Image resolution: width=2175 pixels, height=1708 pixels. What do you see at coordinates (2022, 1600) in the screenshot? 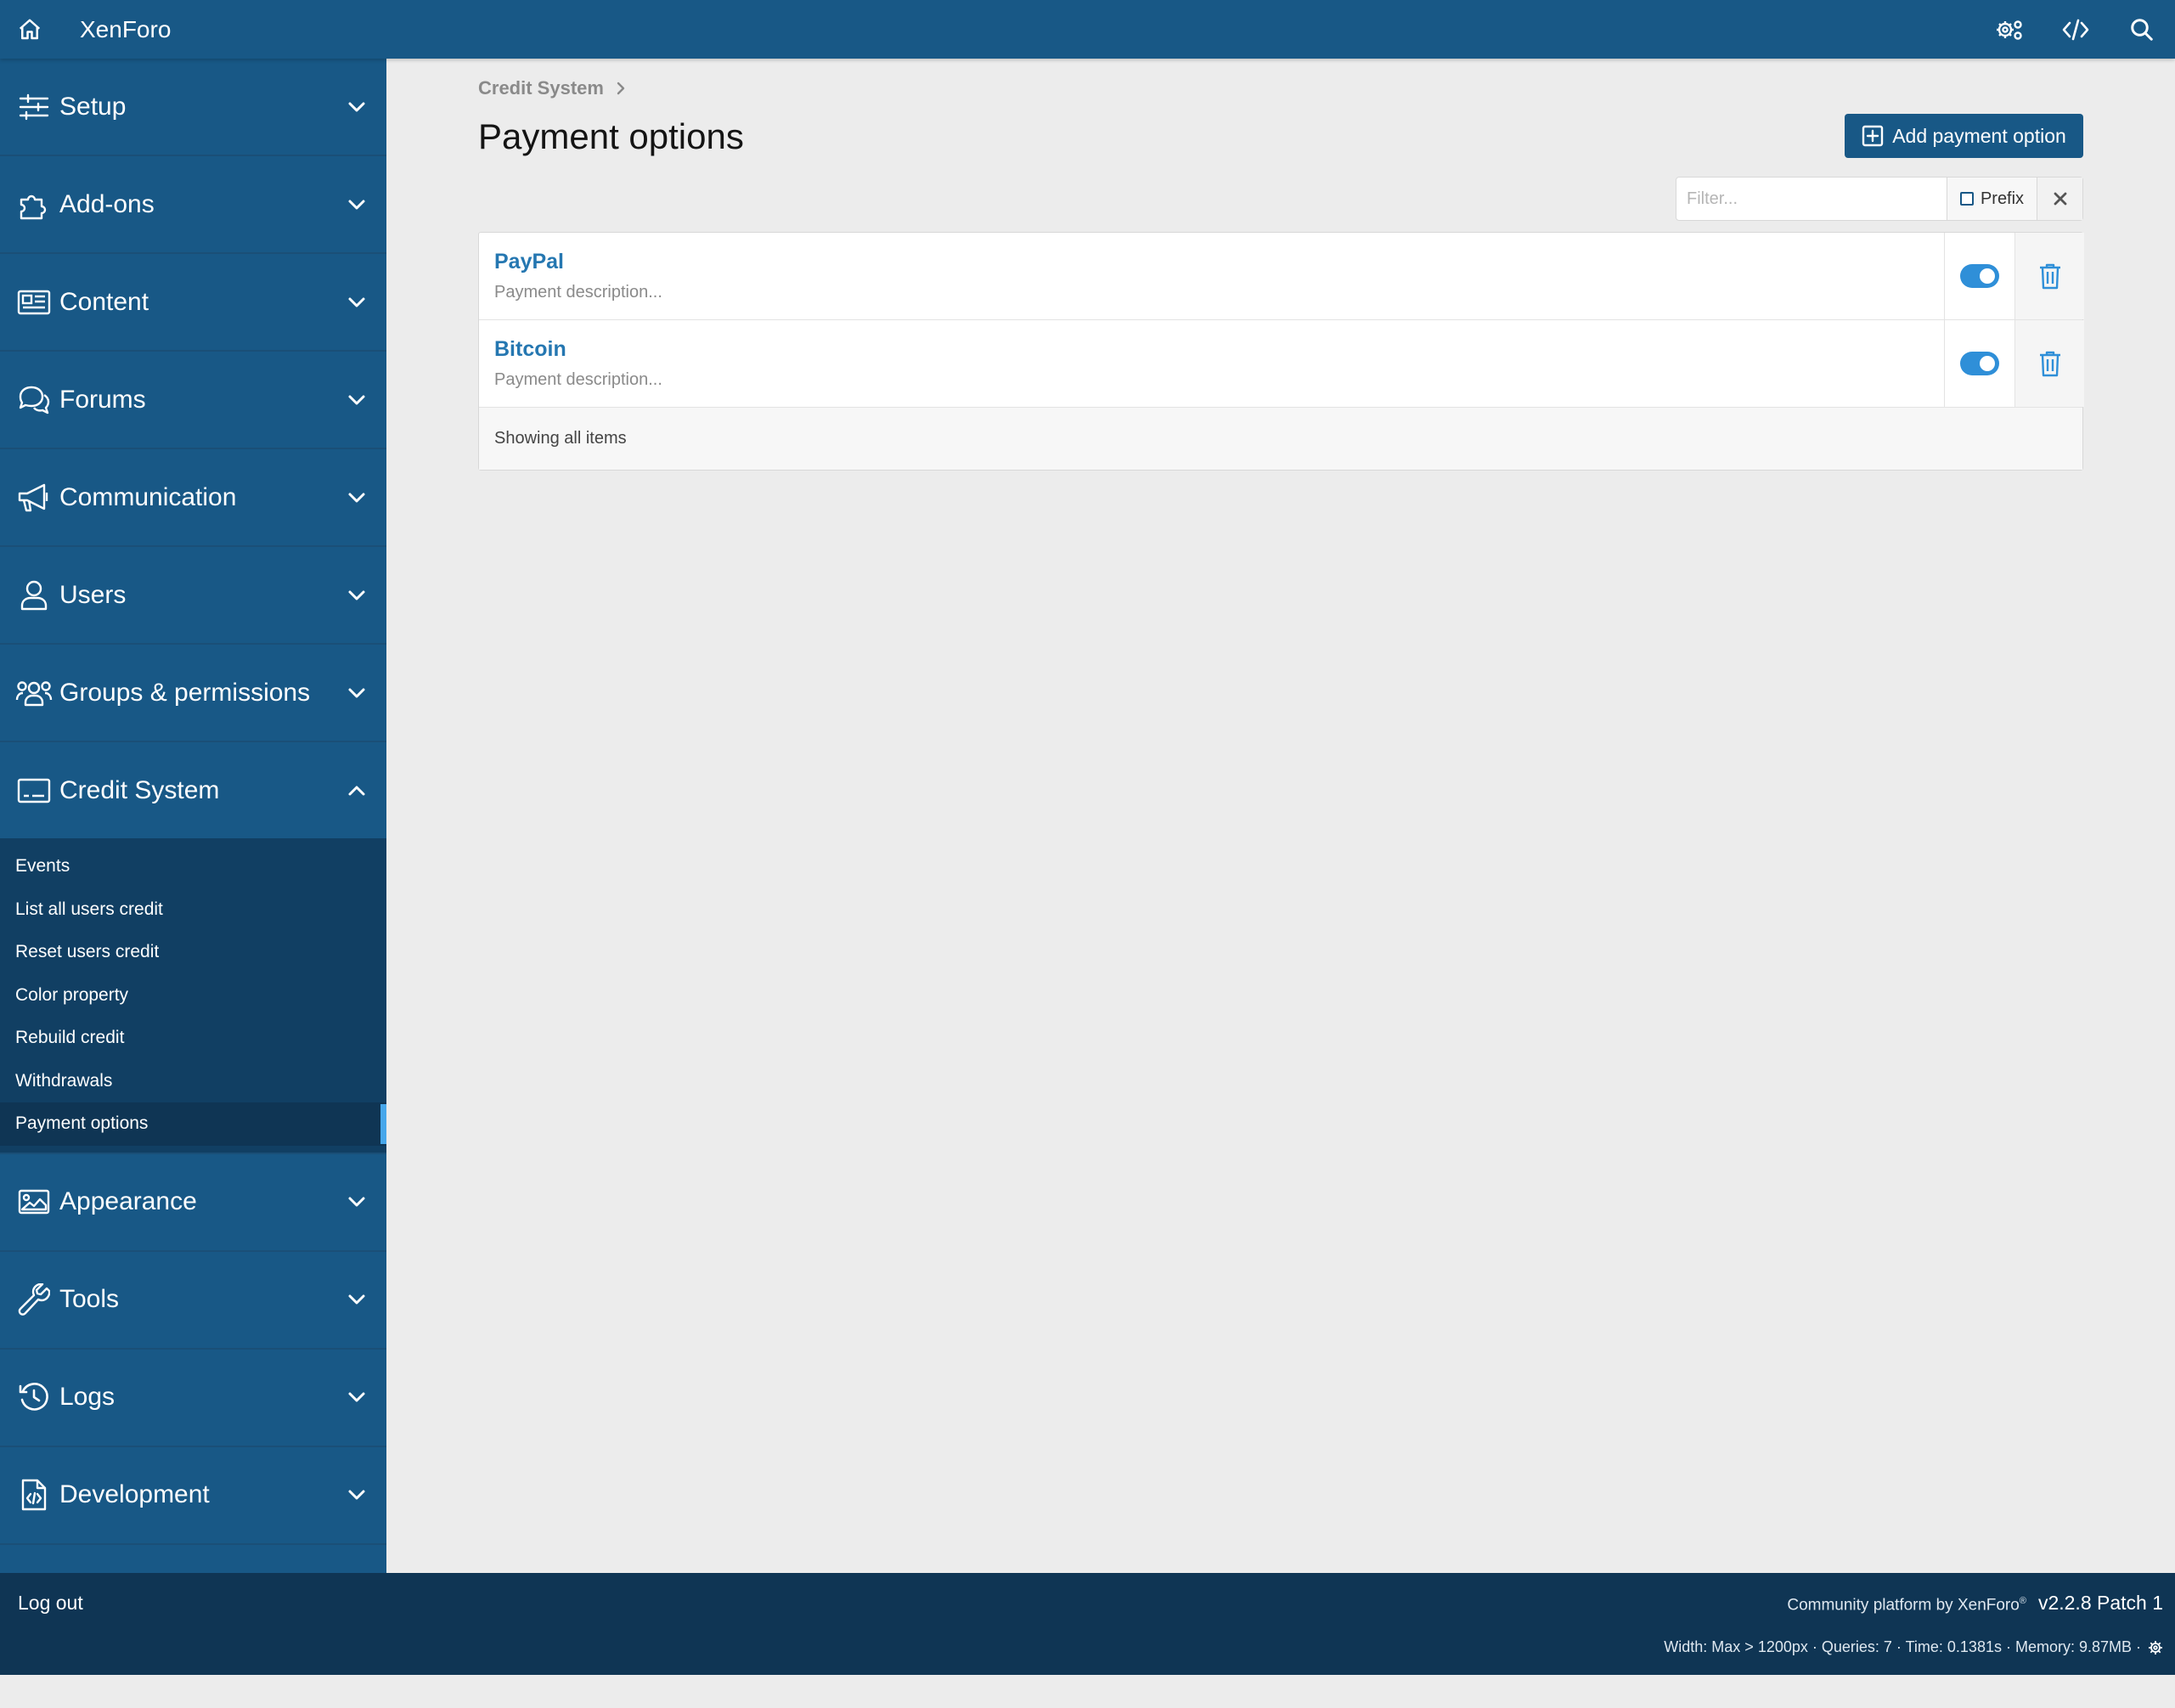
I see `registered-mark: ®` at bounding box center [2022, 1600].